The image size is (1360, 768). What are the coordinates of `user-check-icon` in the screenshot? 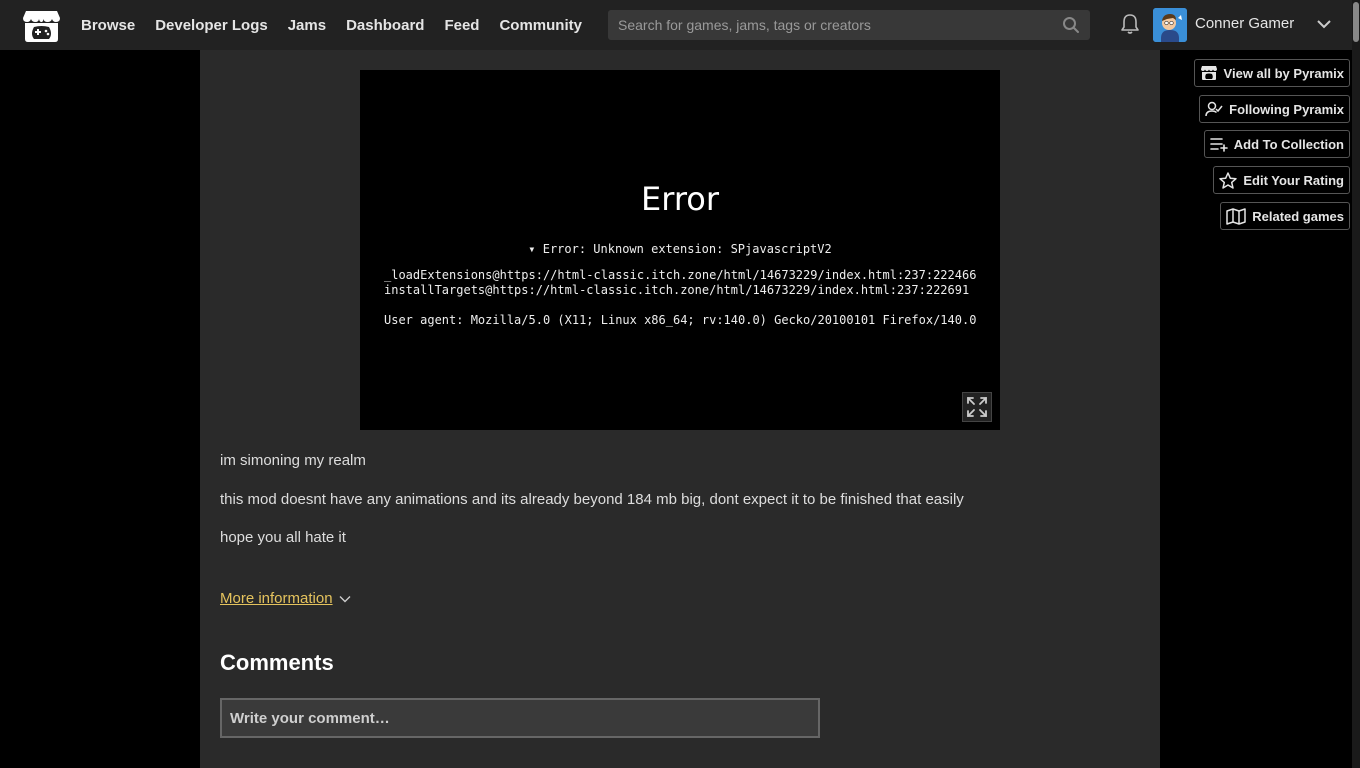 It's located at (1214, 109).